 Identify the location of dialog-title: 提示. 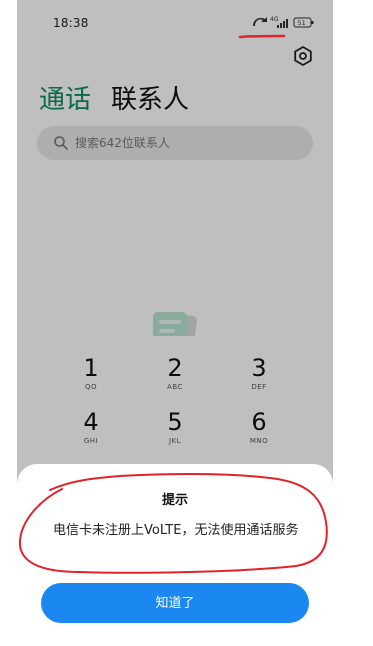
(174, 500).